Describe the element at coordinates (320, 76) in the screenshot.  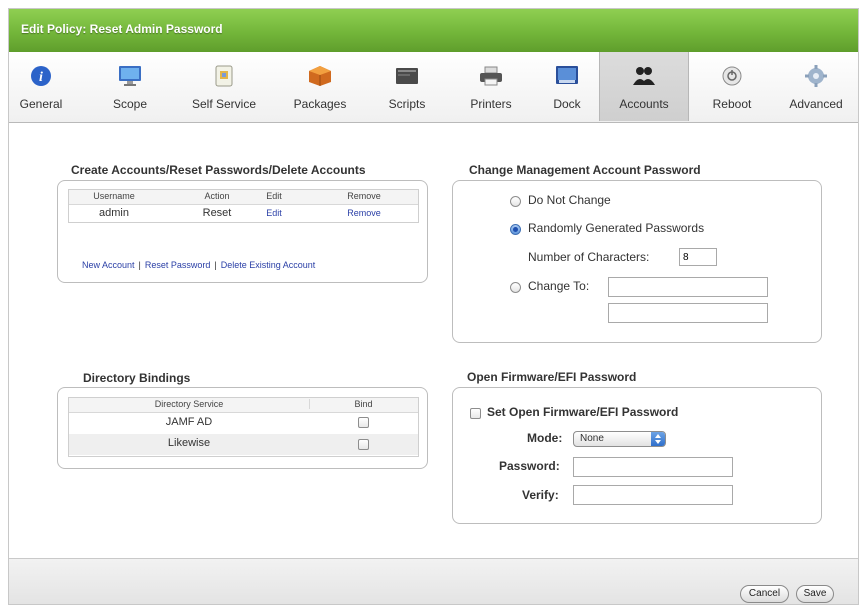
I see `package-icon` at that location.